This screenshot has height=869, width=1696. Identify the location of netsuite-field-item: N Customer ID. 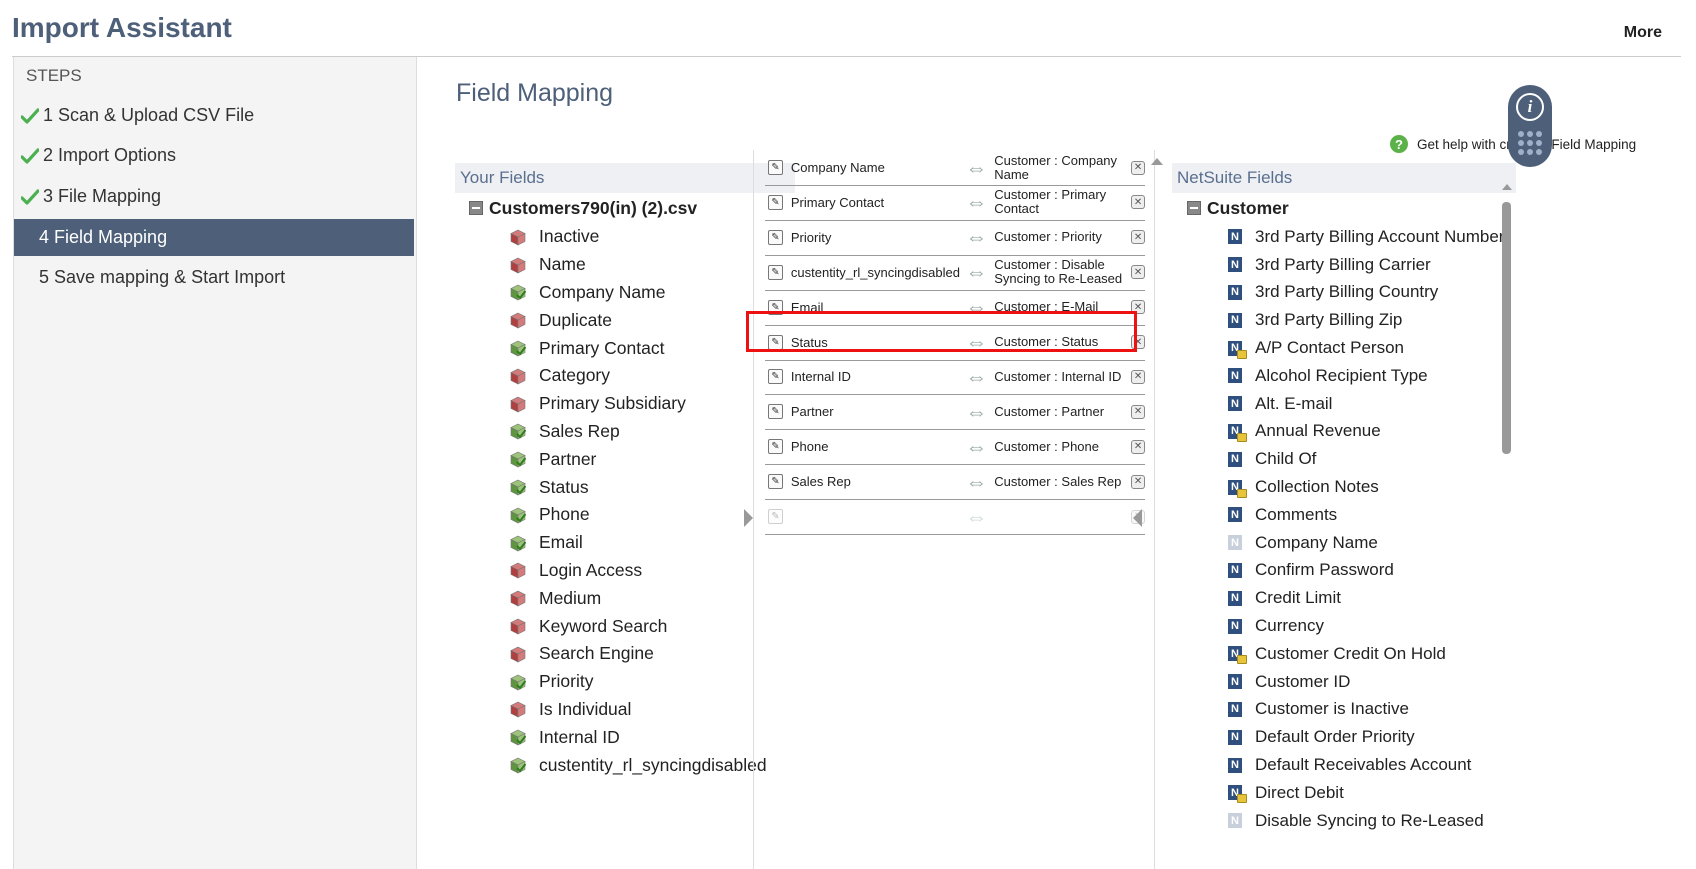
(1344, 682).